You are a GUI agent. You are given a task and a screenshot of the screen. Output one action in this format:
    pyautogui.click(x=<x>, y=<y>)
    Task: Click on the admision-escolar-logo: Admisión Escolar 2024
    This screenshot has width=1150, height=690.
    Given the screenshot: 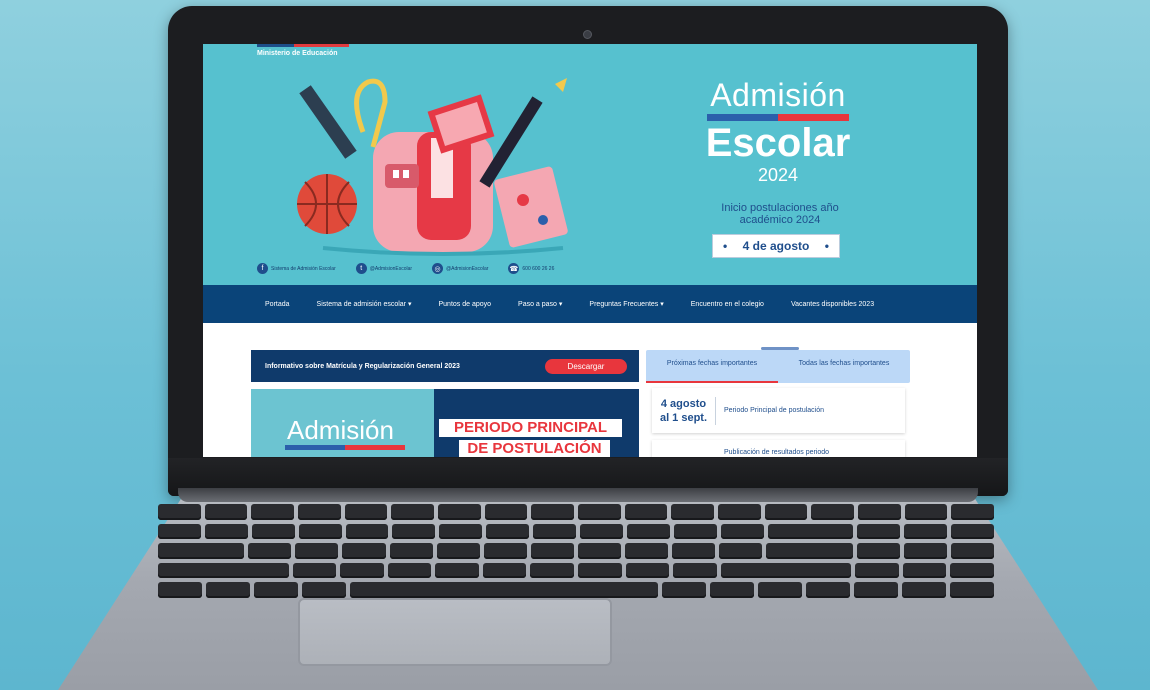 What is the action you would take?
    pyautogui.click(x=778, y=132)
    